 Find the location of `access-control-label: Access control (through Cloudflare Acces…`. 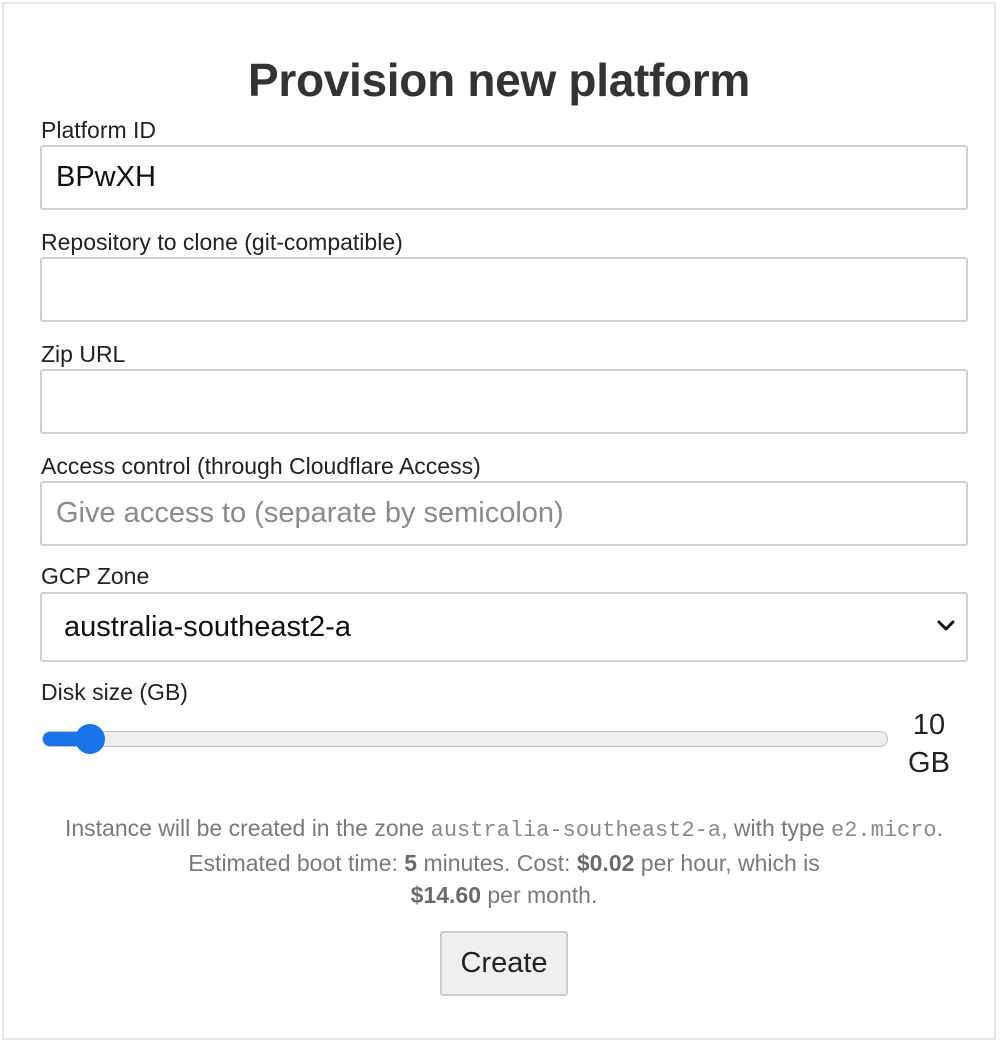

access-control-label: Access control (through Cloudflare Acces… is located at coordinates (261, 466).